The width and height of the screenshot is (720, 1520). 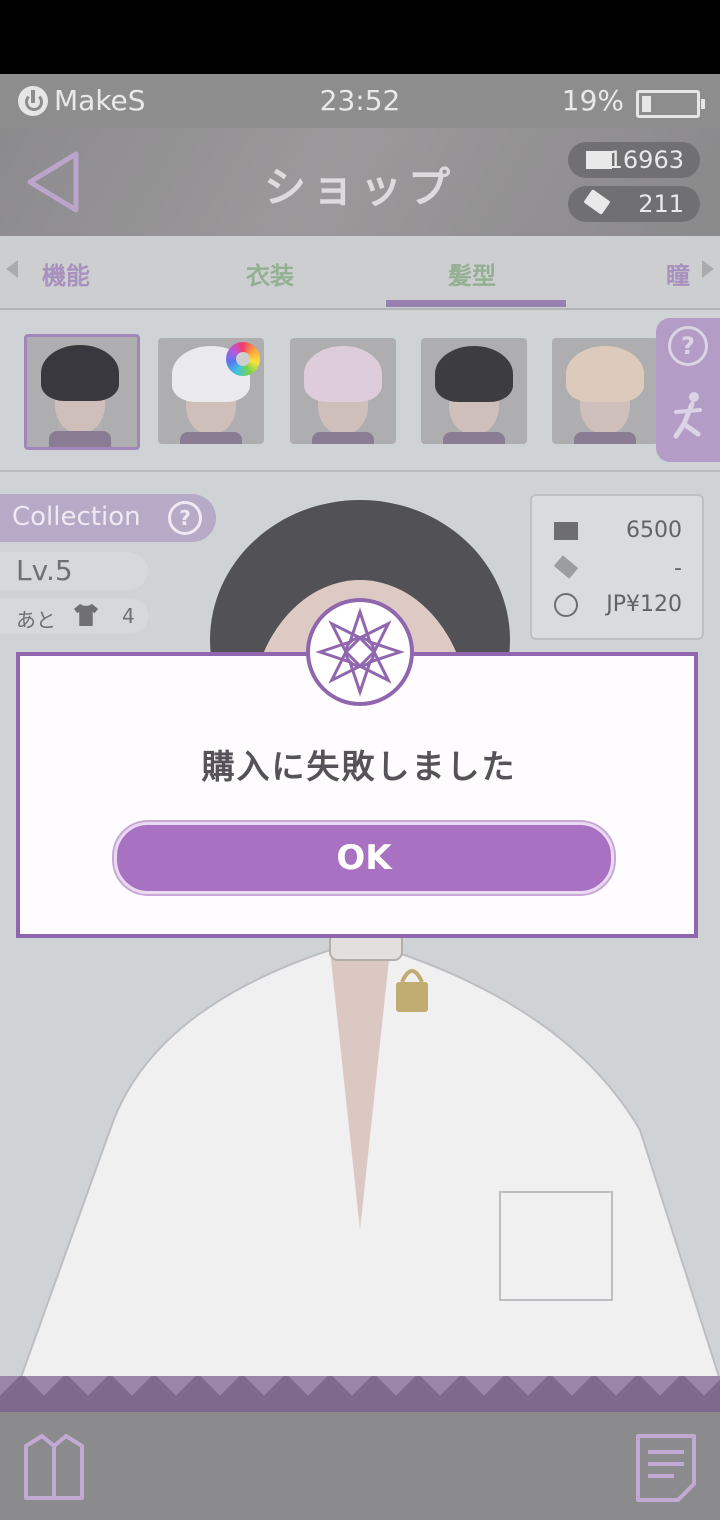 What do you see at coordinates (360, 652) in the screenshot?
I see `flower-emblem-icon` at bounding box center [360, 652].